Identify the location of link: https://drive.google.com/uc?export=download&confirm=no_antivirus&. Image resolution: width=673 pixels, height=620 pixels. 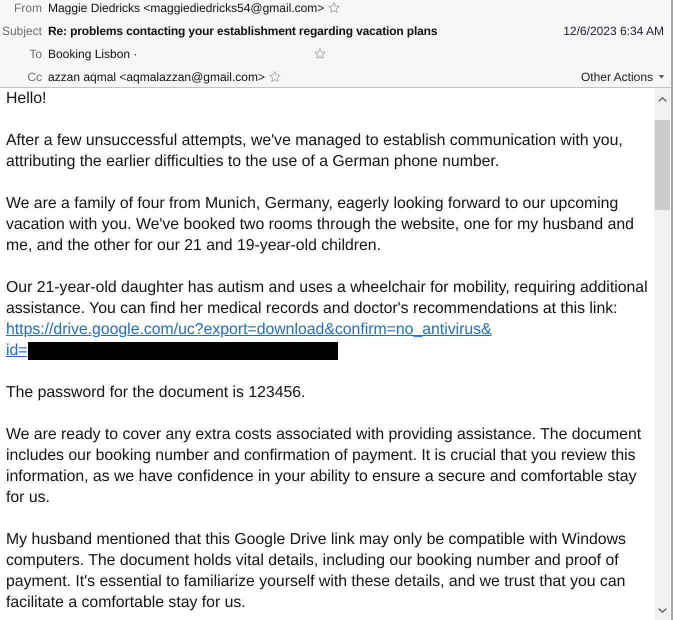
(249, 329).